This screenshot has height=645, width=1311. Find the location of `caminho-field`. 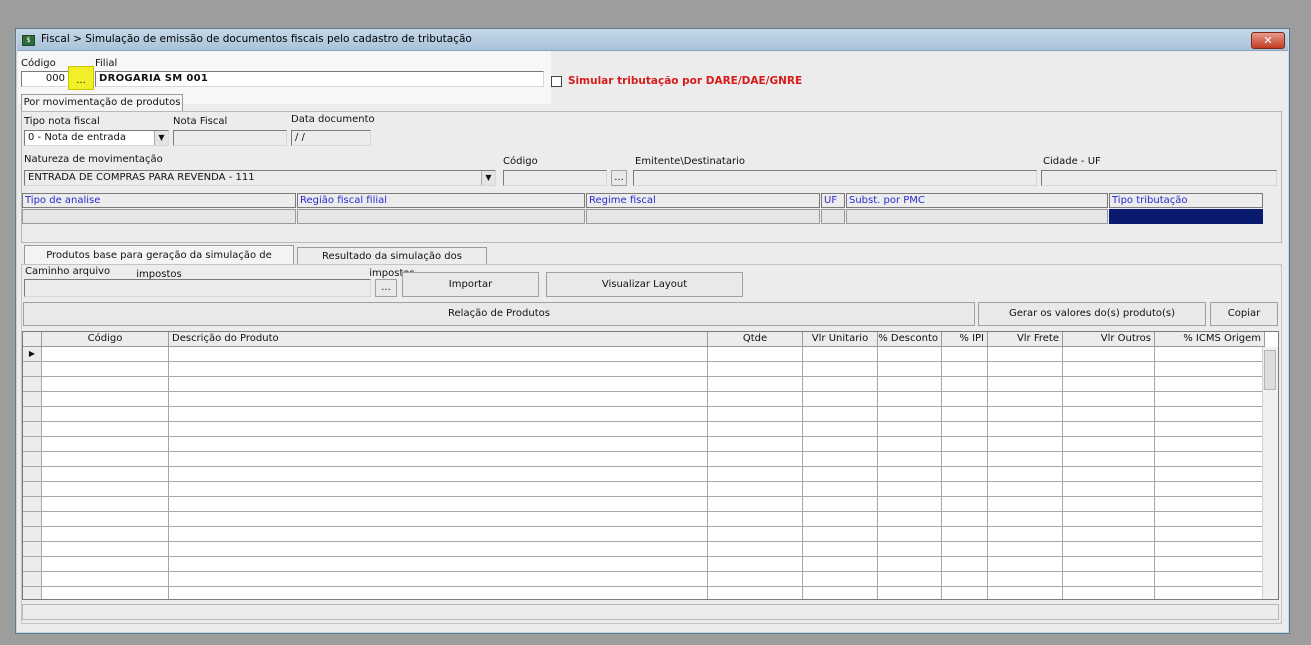

caminho-field is located at coordinates (197, 288).